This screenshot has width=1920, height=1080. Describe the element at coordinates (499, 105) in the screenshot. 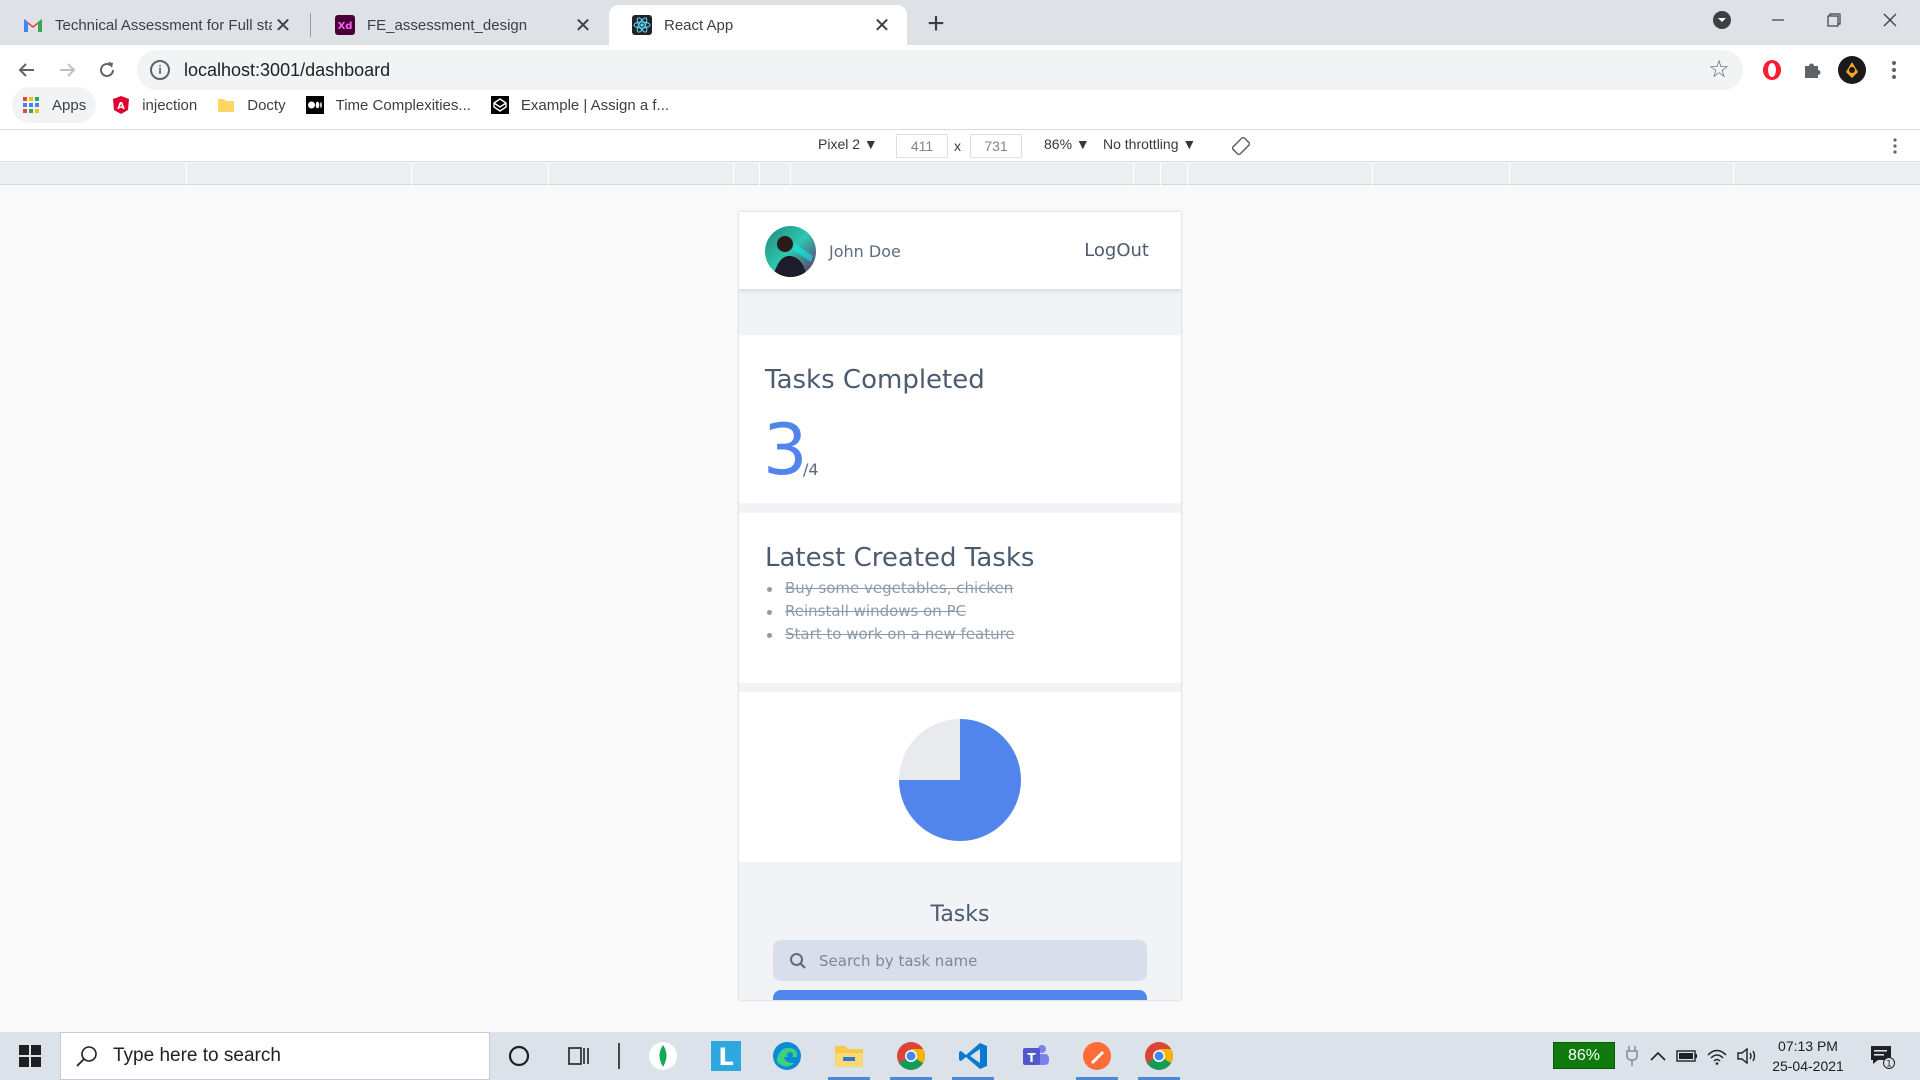

I see `codepen-icon` at that location.